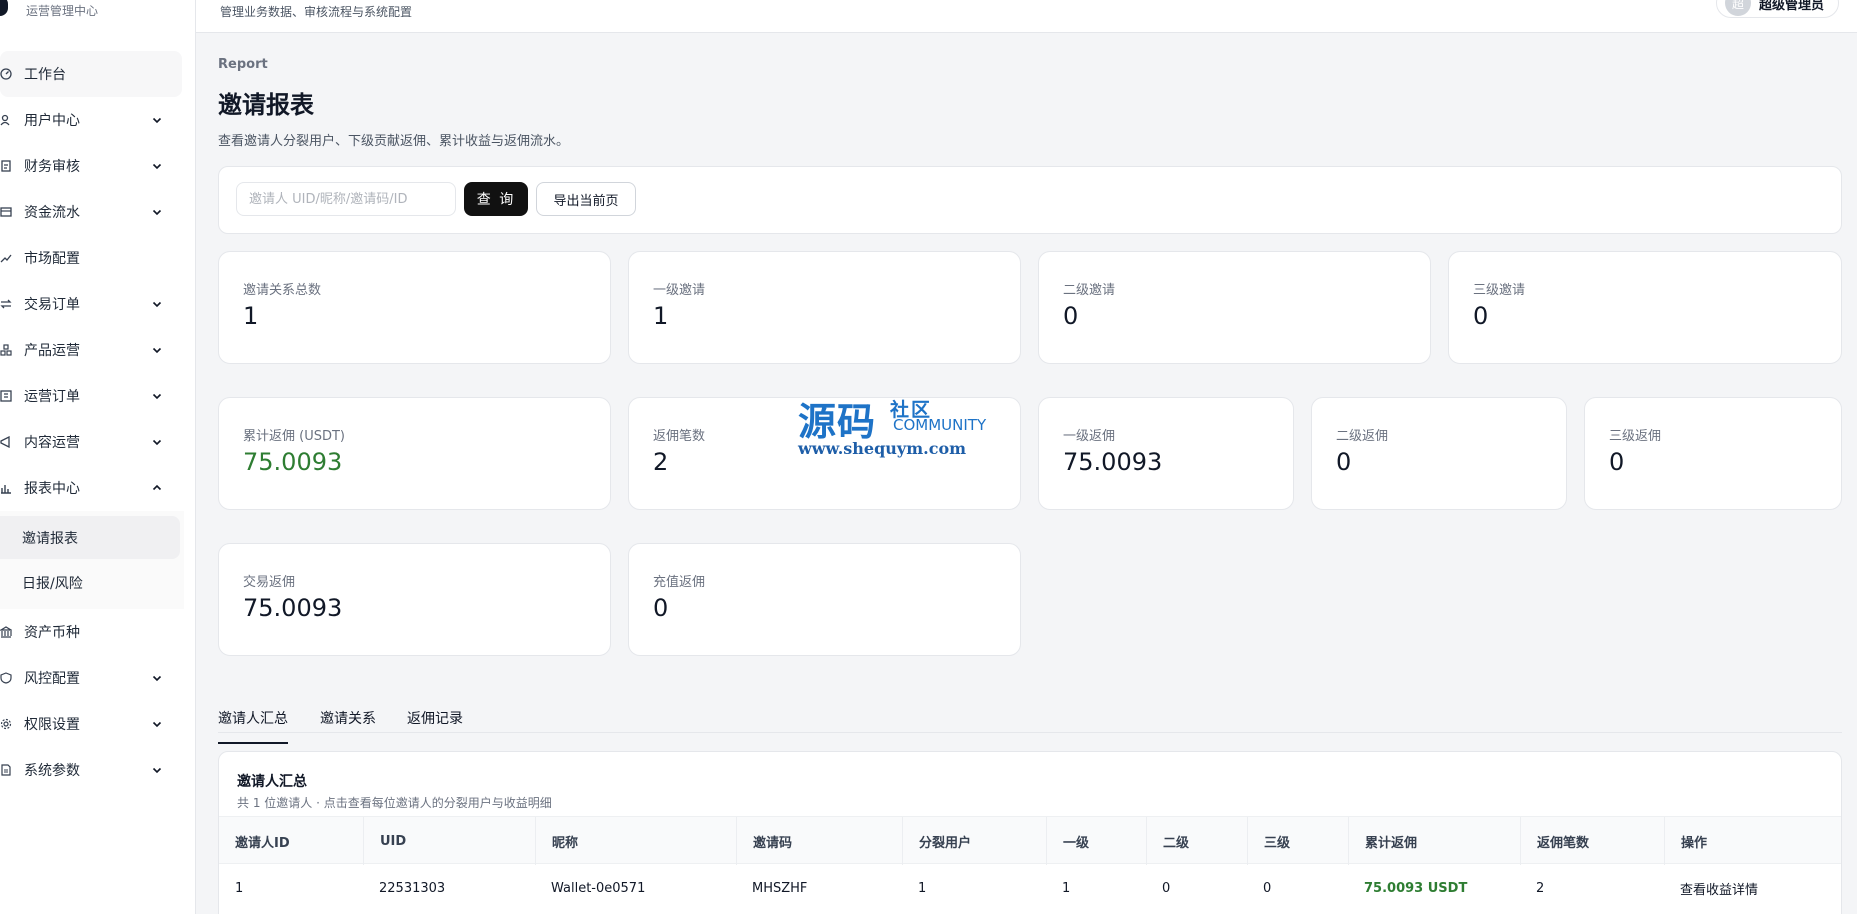 The image size is (1857, 914). Describe the element at coordinates (52, 213) in the screenshot. I see `sidebar-item-label: 资金流水` at that location.